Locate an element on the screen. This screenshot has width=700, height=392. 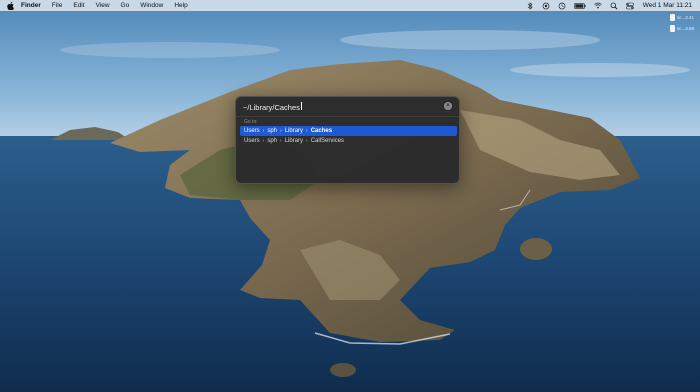
path-input-row: ~/Library/Caches × is located at coordinates (347, 106).